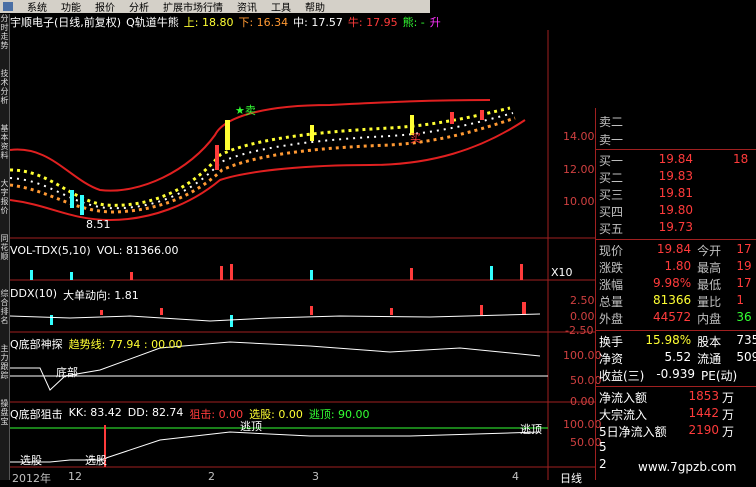 The width and height of the screenshot is (756, 487). Describe the element at coordinates (611, 140) in the screenshot. I see `ask-row-1: 卖一` at that location.